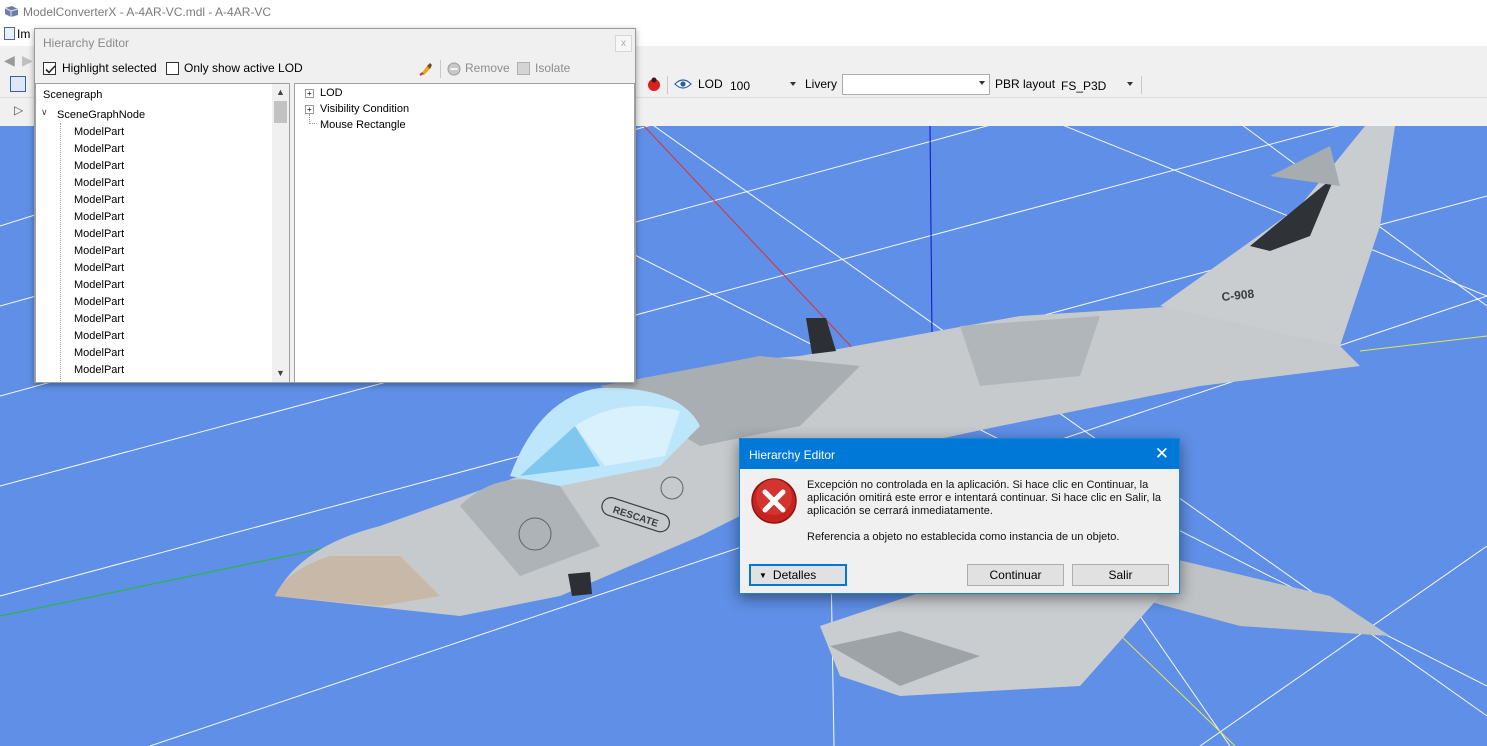 Image resolution: width=1487 pixels, height=746 pixels. What do you see at coordinates (821, 84) in the screenshot?
I see `livery-label: Livery` at bounding box center [821, 84].